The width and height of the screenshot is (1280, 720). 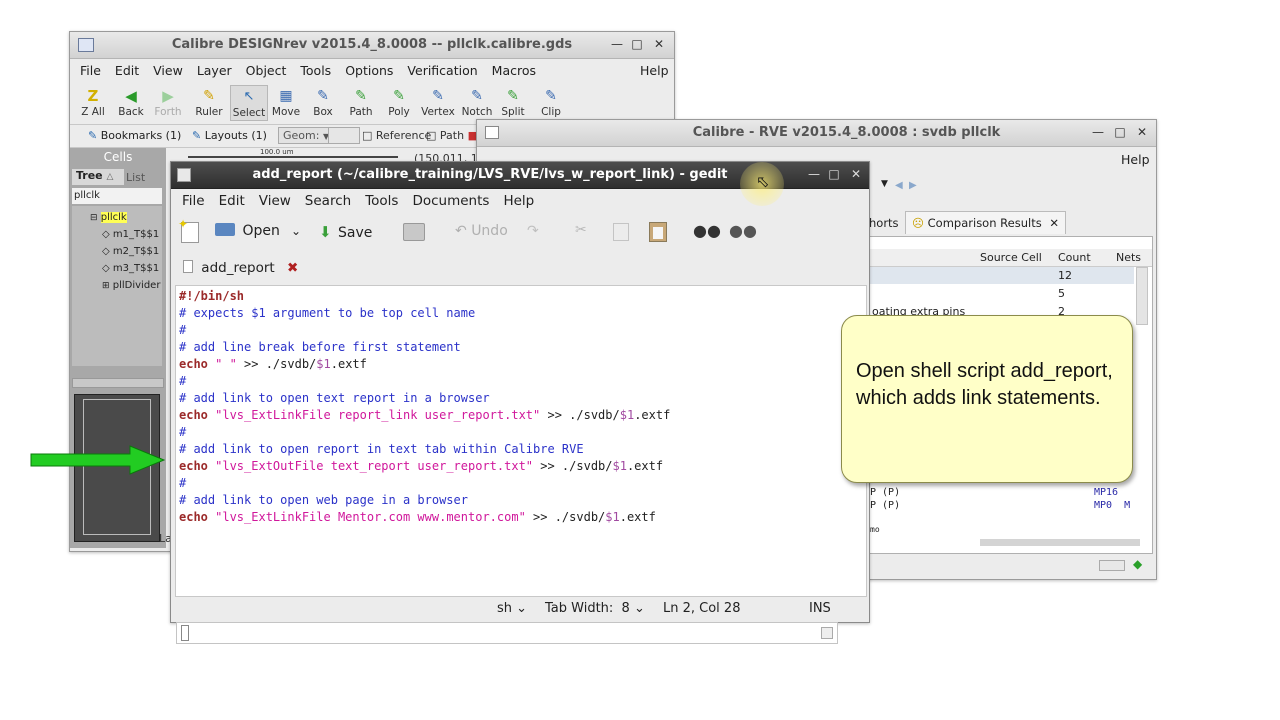 What do you see at coordinates (1106, 492) in the screenshot?
I see `device-label: MP16` at bounding box center [1106, 492].